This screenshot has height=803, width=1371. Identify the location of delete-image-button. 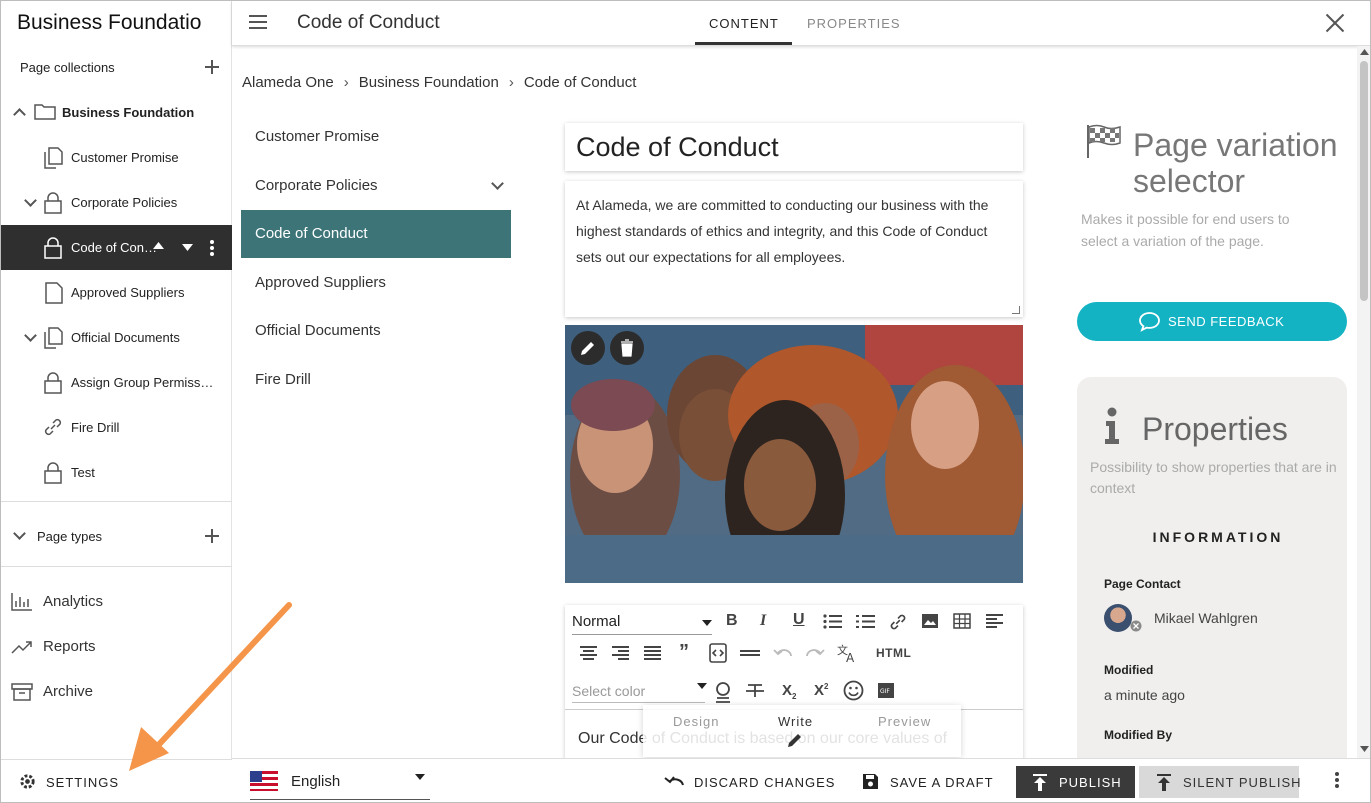
(627, 348).